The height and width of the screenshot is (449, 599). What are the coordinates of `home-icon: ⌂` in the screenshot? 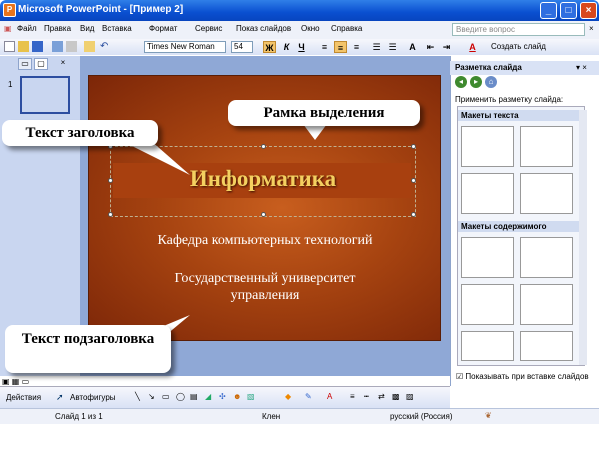 It's located at (491, 82).